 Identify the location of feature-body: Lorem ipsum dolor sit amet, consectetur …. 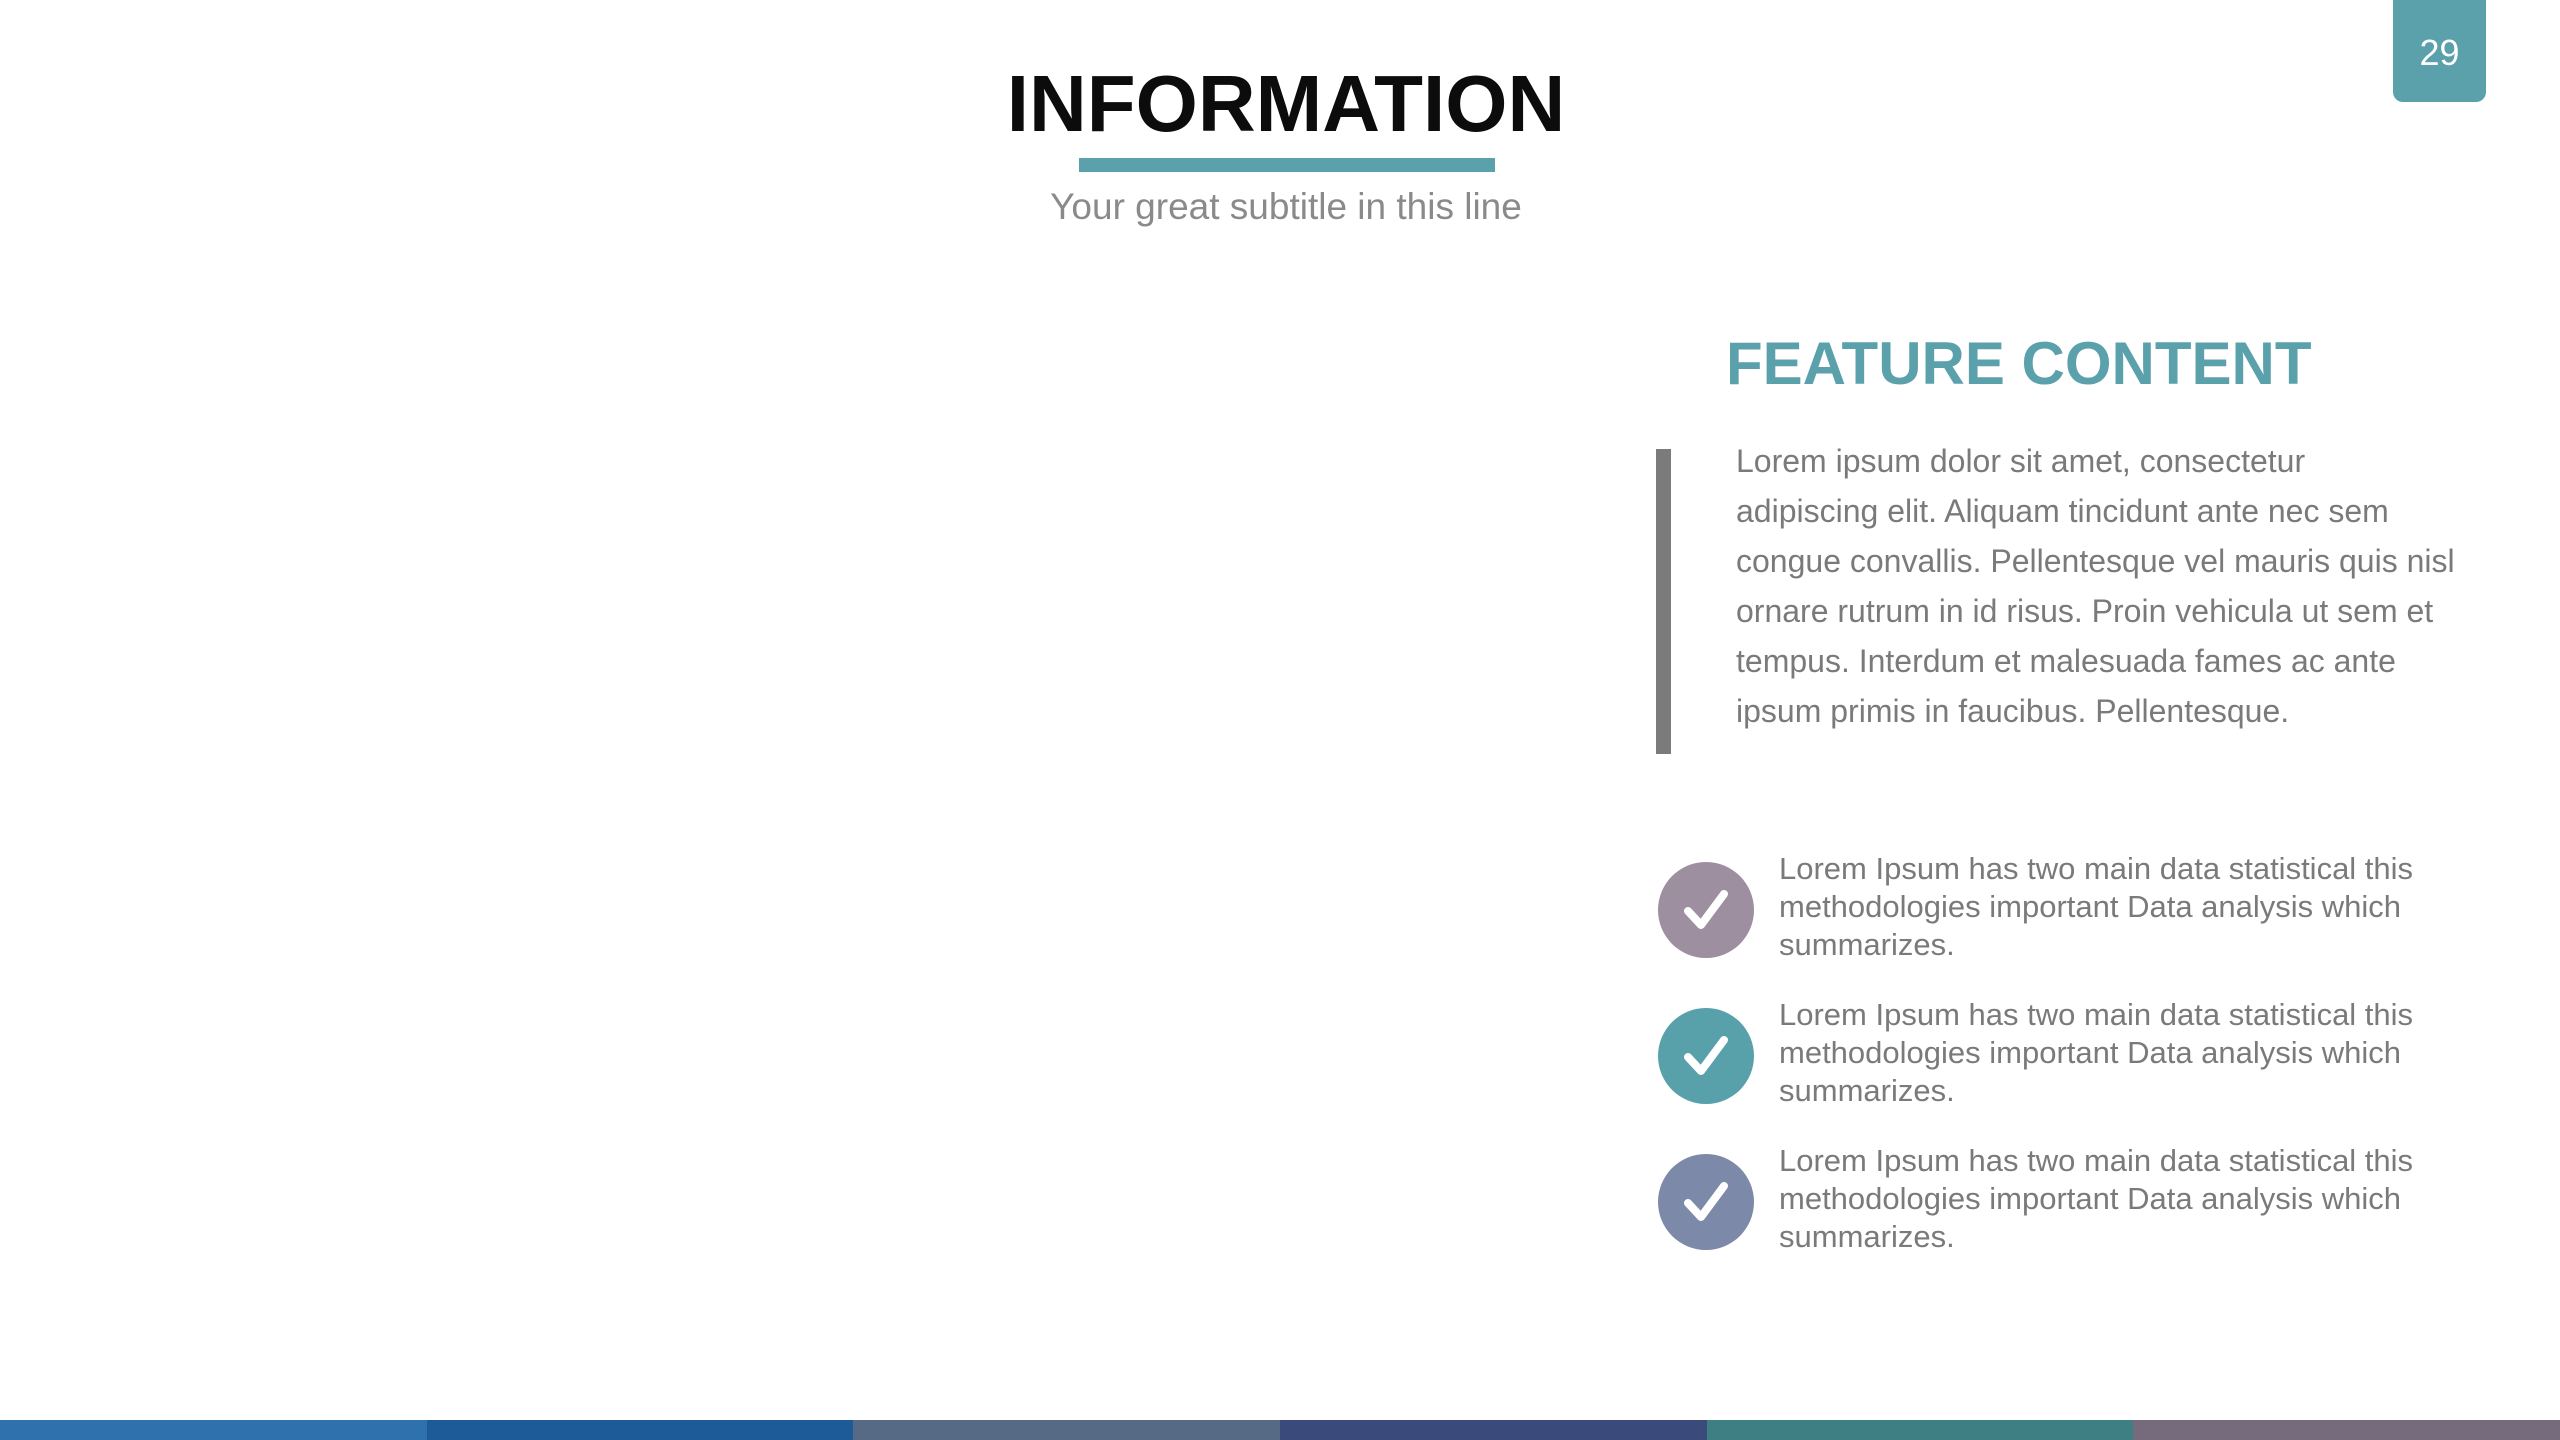
(2095, 586).